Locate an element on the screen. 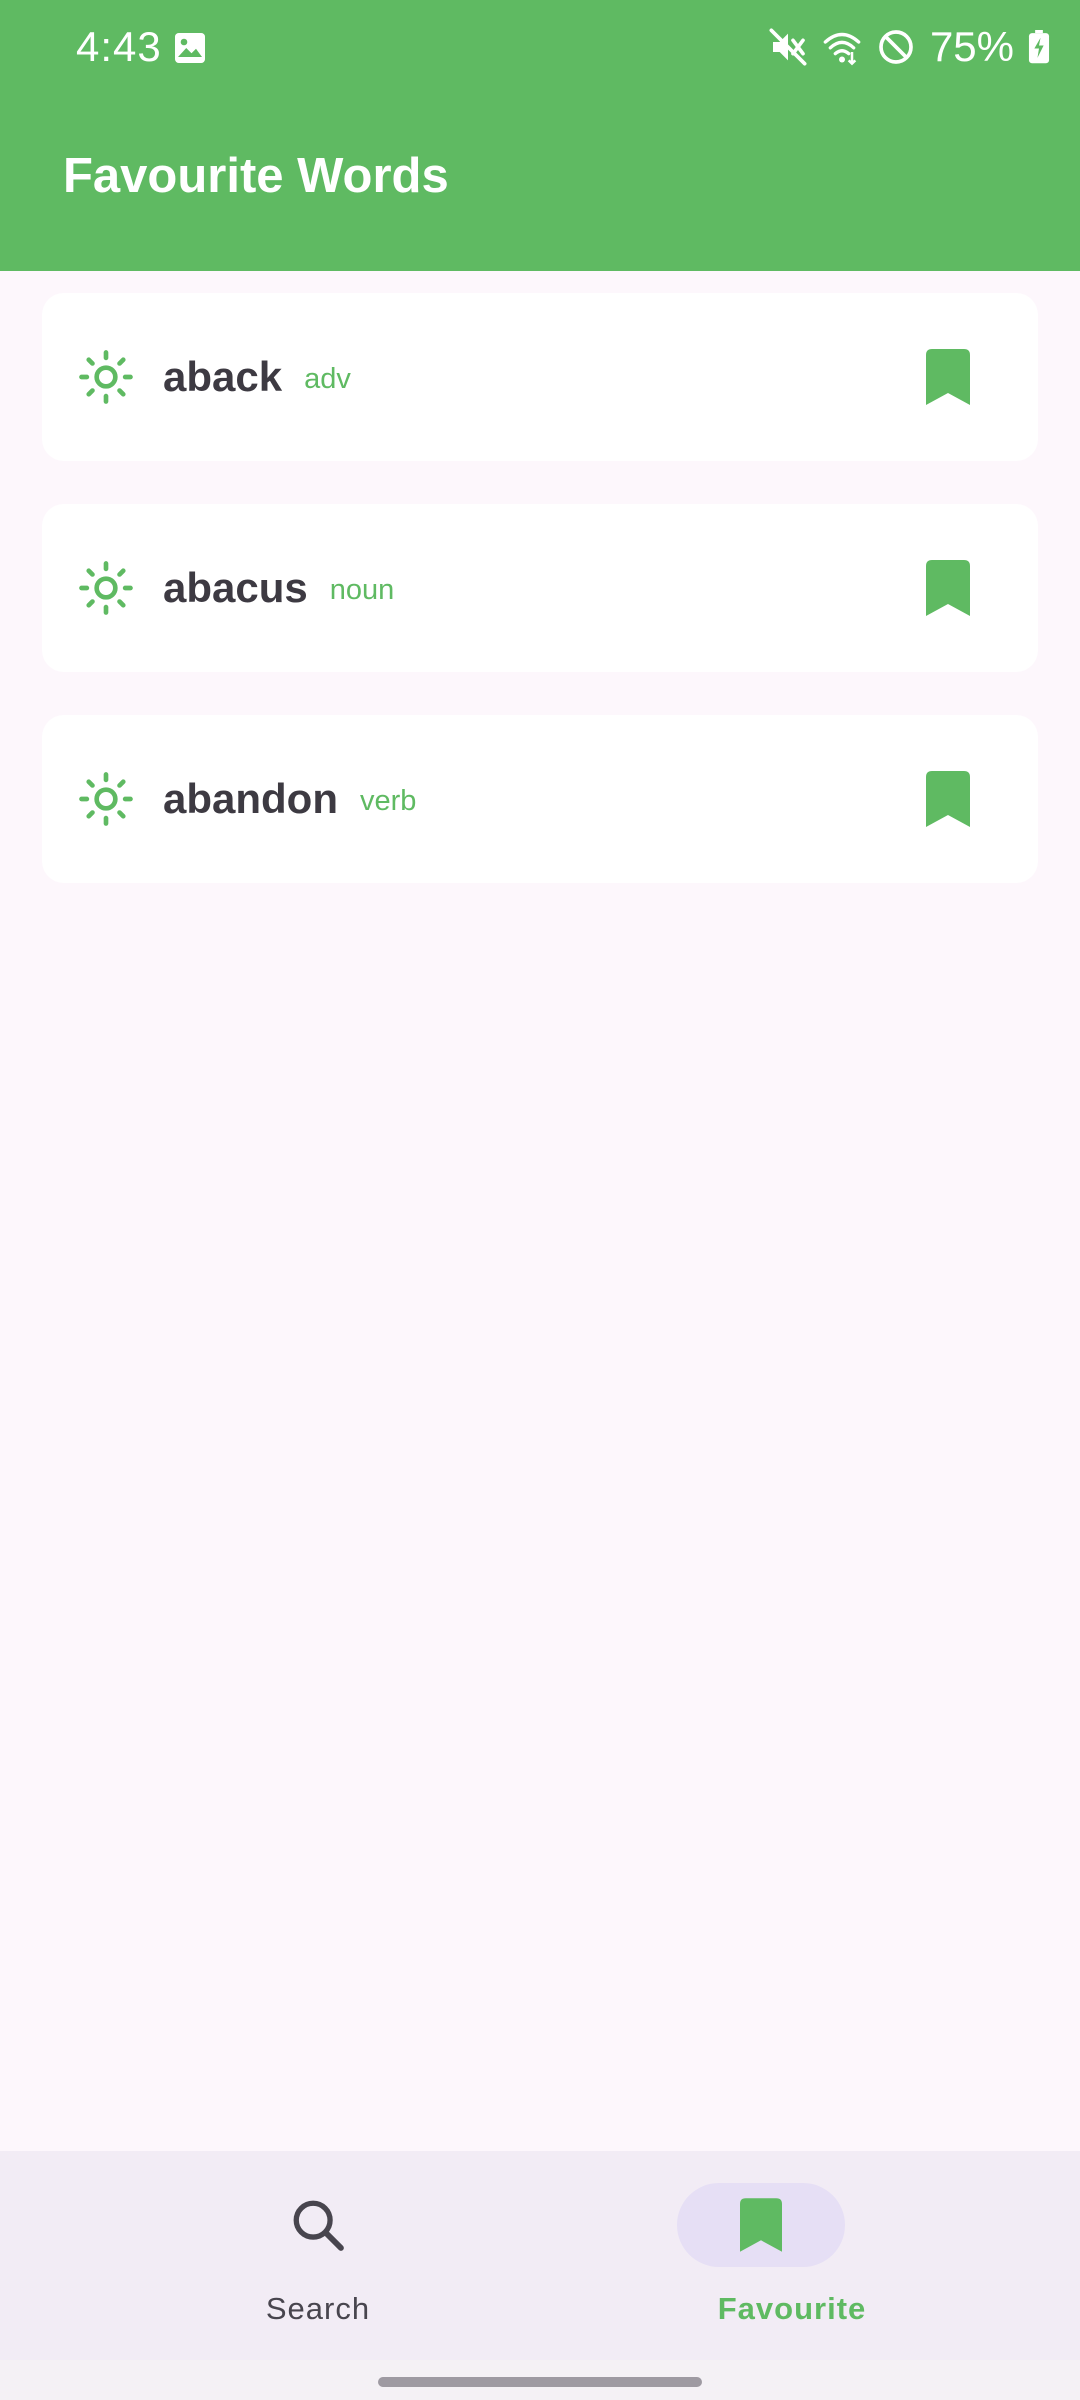 The height and width of the screenshot is (2400, 1080). bottom-navigation: Search Favourite is located at coordinates (540, 2255).